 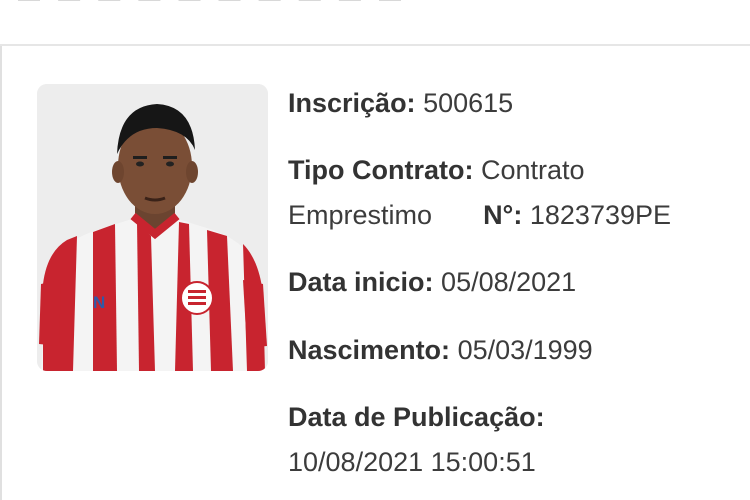 What do you see at coordinates (525, 350) in the screenshot?
I see `nascimento-value: 05/03/1999` at bounding box center [525, 350].